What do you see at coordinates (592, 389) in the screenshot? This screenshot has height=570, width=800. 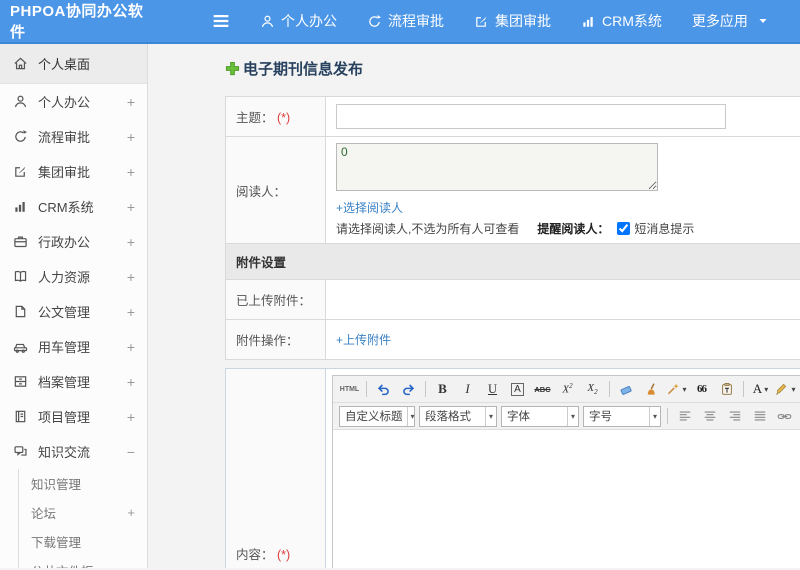 I see `subscript-button: X2` at bounding box center [592, 389].